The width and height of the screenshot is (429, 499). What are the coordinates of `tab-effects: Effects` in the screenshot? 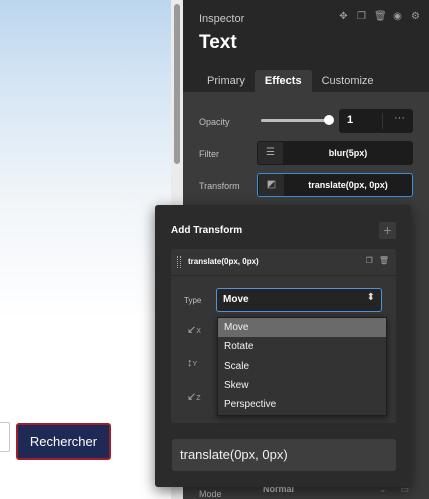 It's located at (283, 81).